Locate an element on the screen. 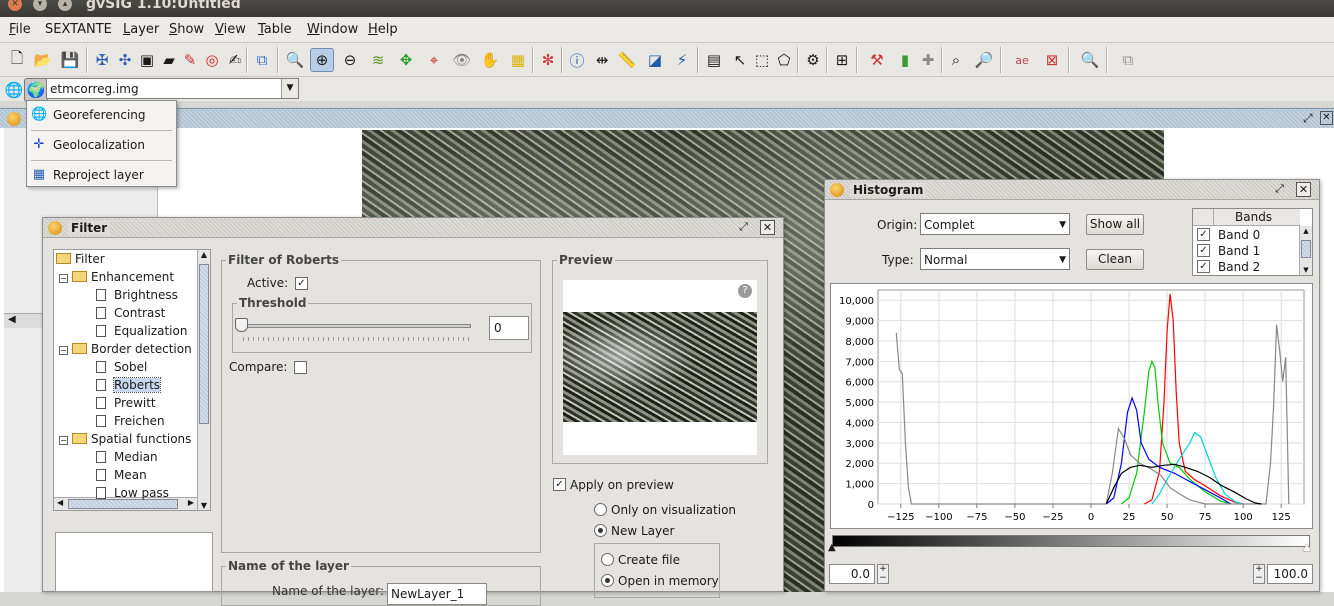  tree-node-equalization: Equalization is located at coordinates (141, 331).